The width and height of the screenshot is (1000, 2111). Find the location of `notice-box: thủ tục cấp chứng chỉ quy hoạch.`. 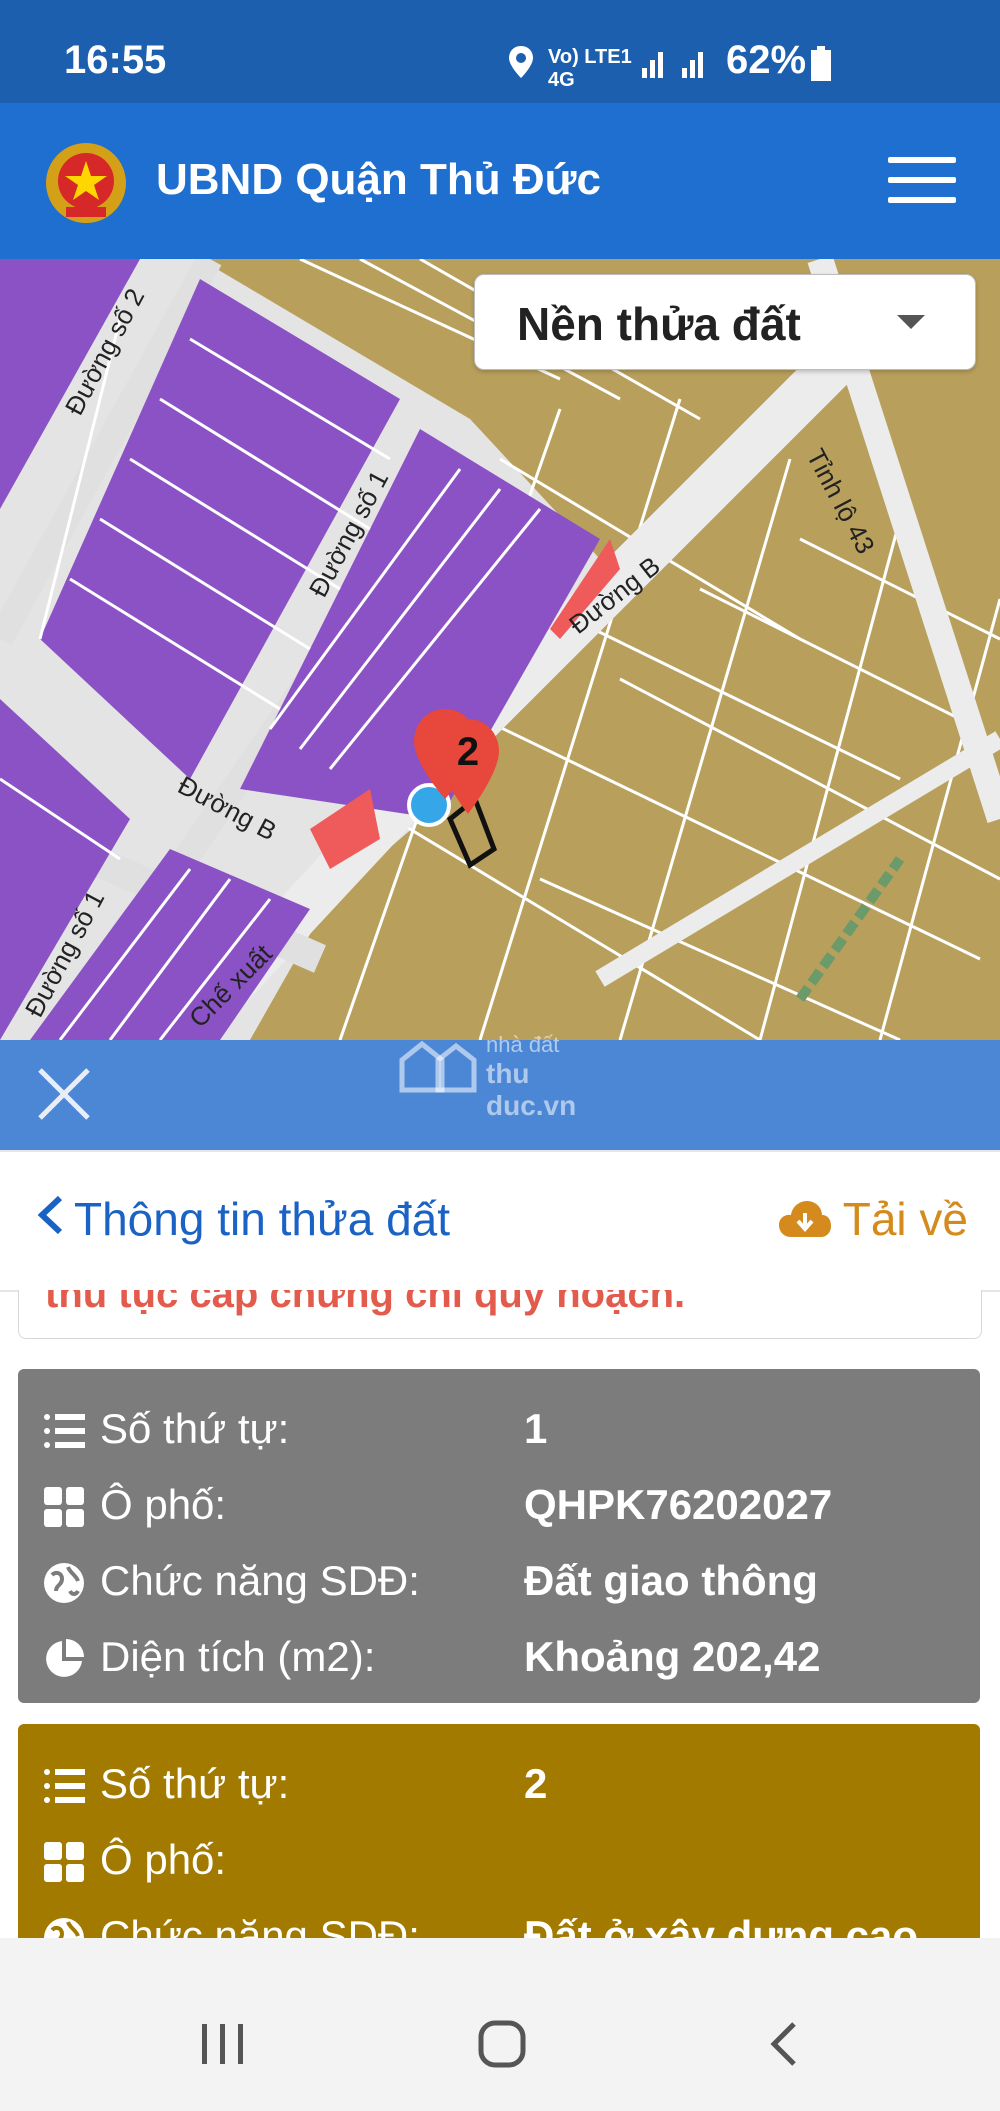

notice-box: thủ tục cấp chứng chỉ quy hoạch. is located at coordinates (500, 1314).